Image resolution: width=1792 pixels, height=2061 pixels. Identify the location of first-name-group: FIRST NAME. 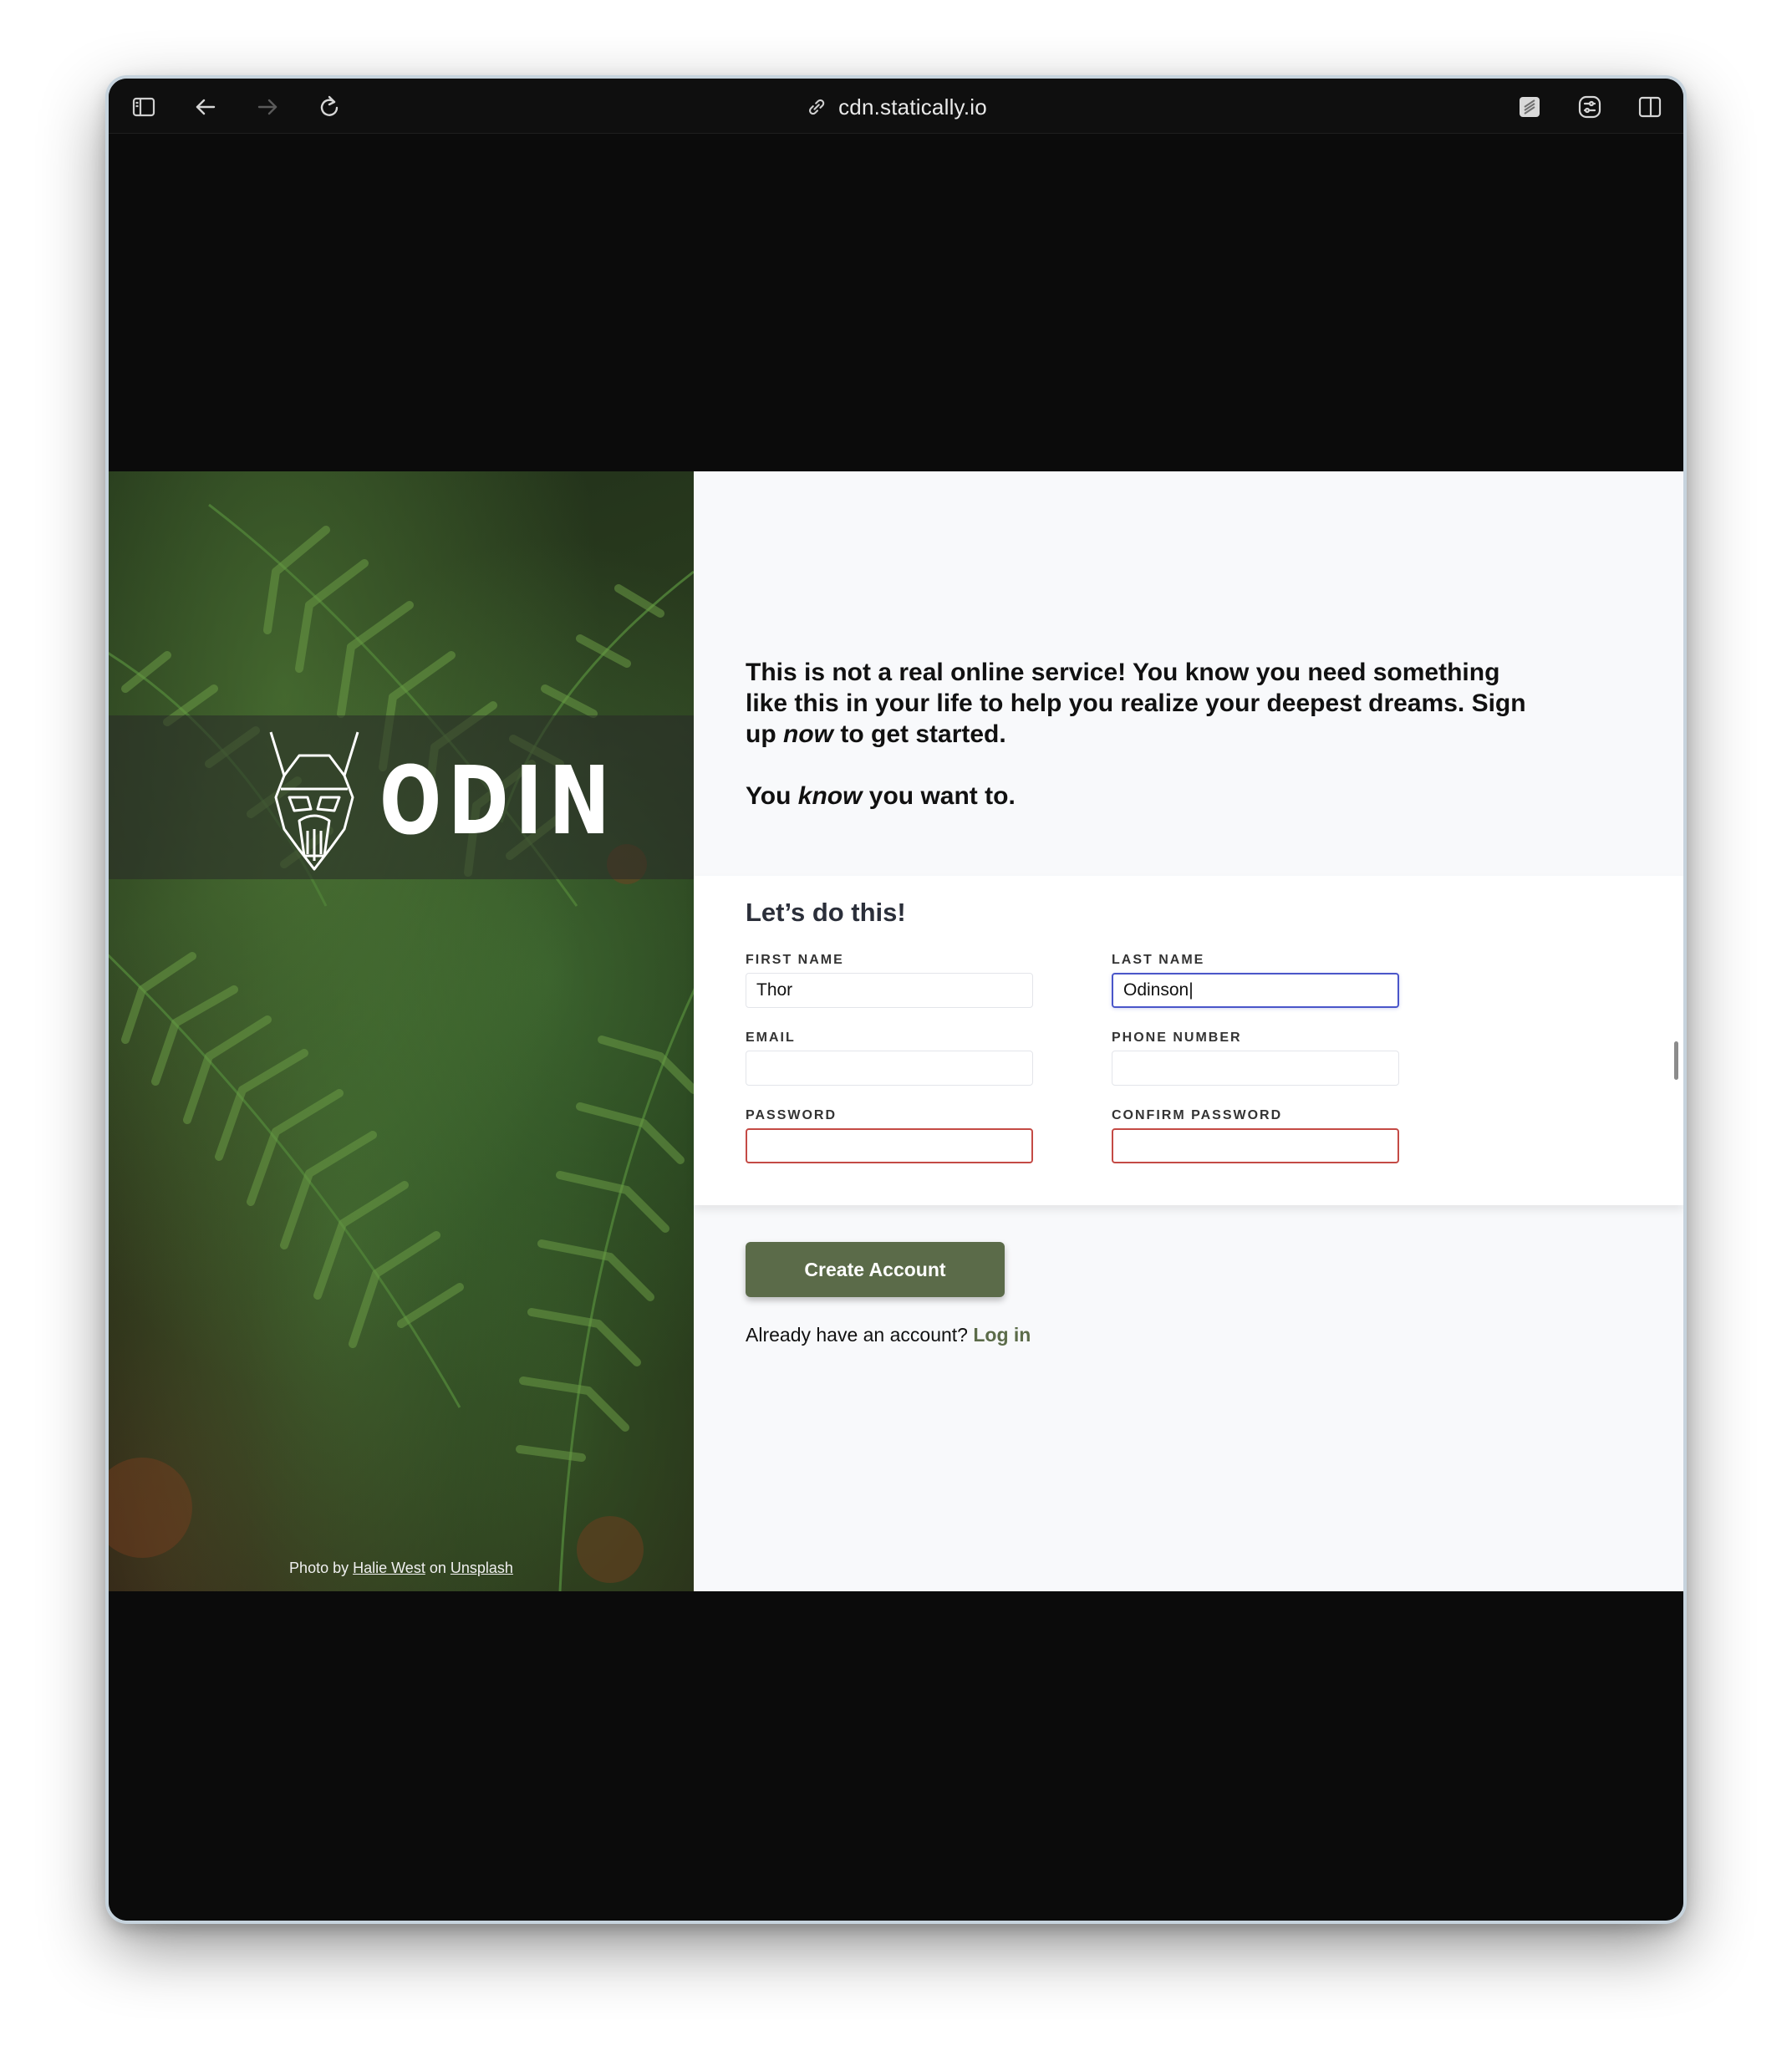
(889, 980).